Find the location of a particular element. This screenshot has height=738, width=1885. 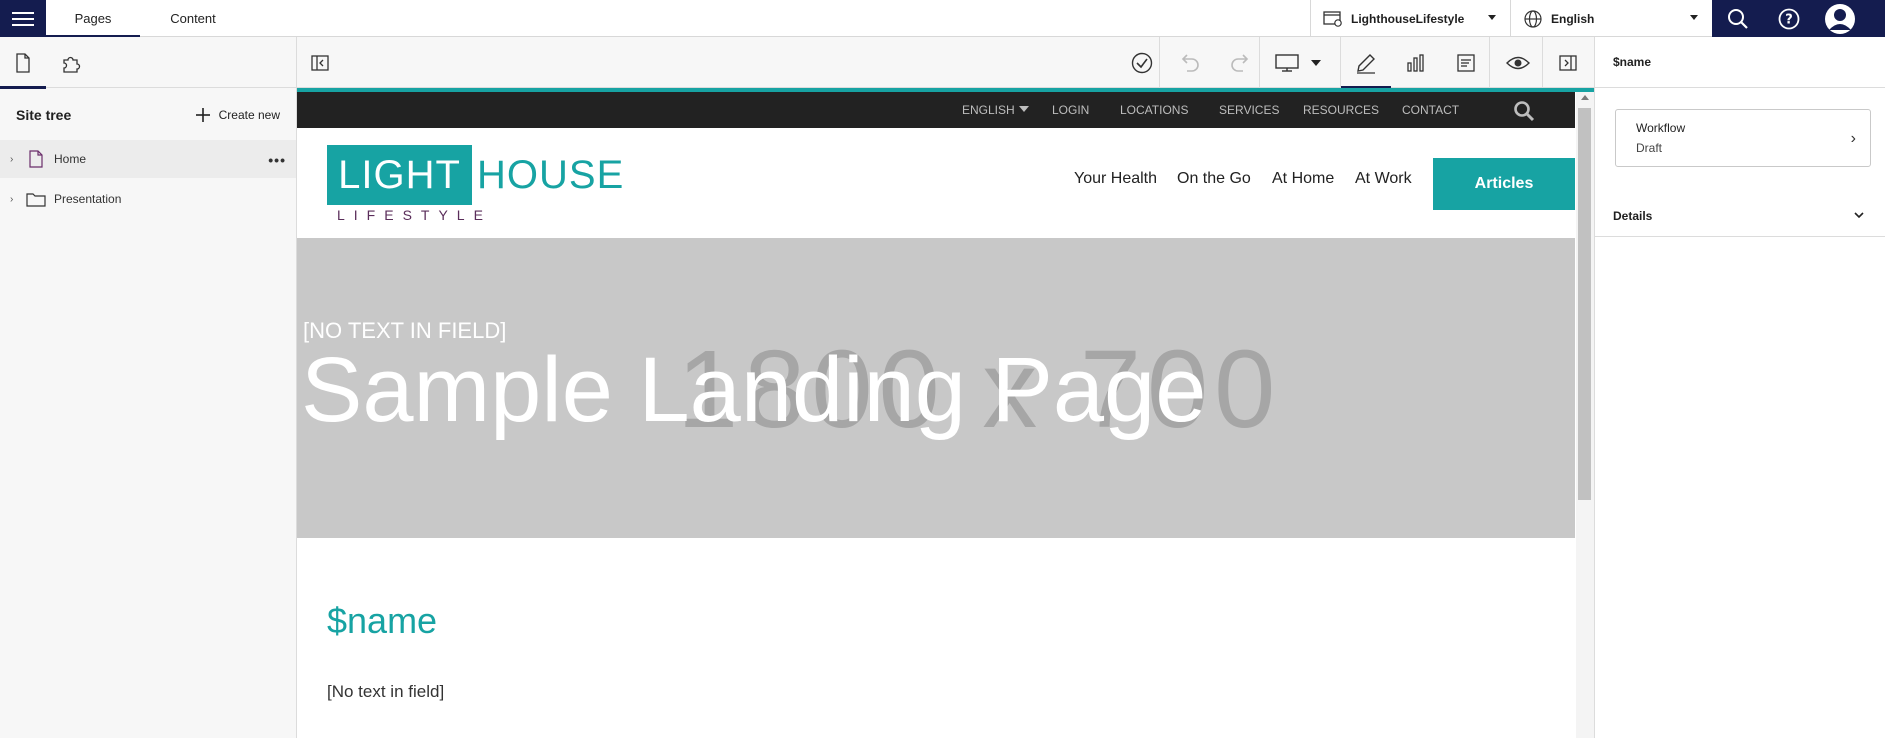

canvas-scrollbar-thumb is located at coordinates (1584, 304).